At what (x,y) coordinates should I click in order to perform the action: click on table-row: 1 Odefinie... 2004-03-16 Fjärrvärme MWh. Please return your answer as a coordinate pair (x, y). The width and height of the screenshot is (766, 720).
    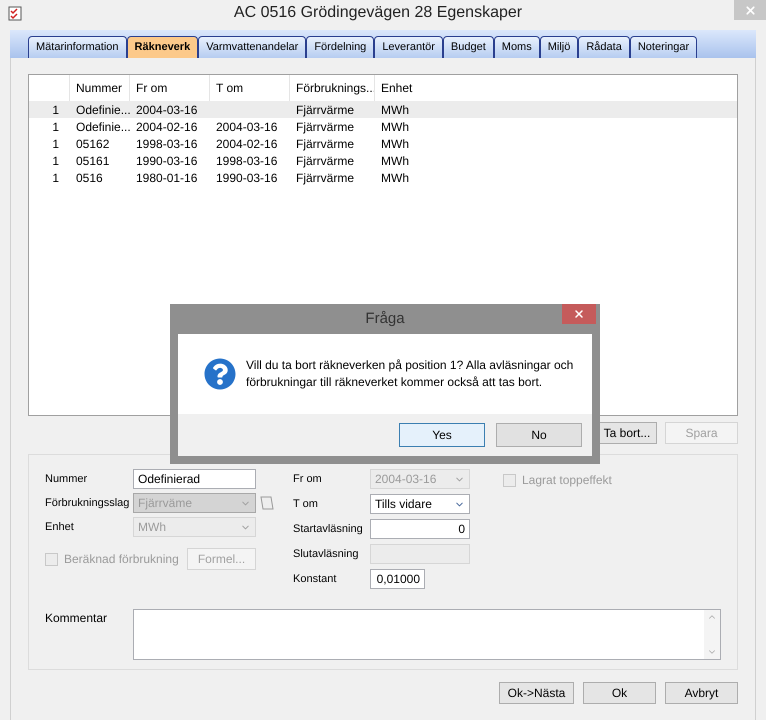
    Looking at the image, I should click on (383, 109).